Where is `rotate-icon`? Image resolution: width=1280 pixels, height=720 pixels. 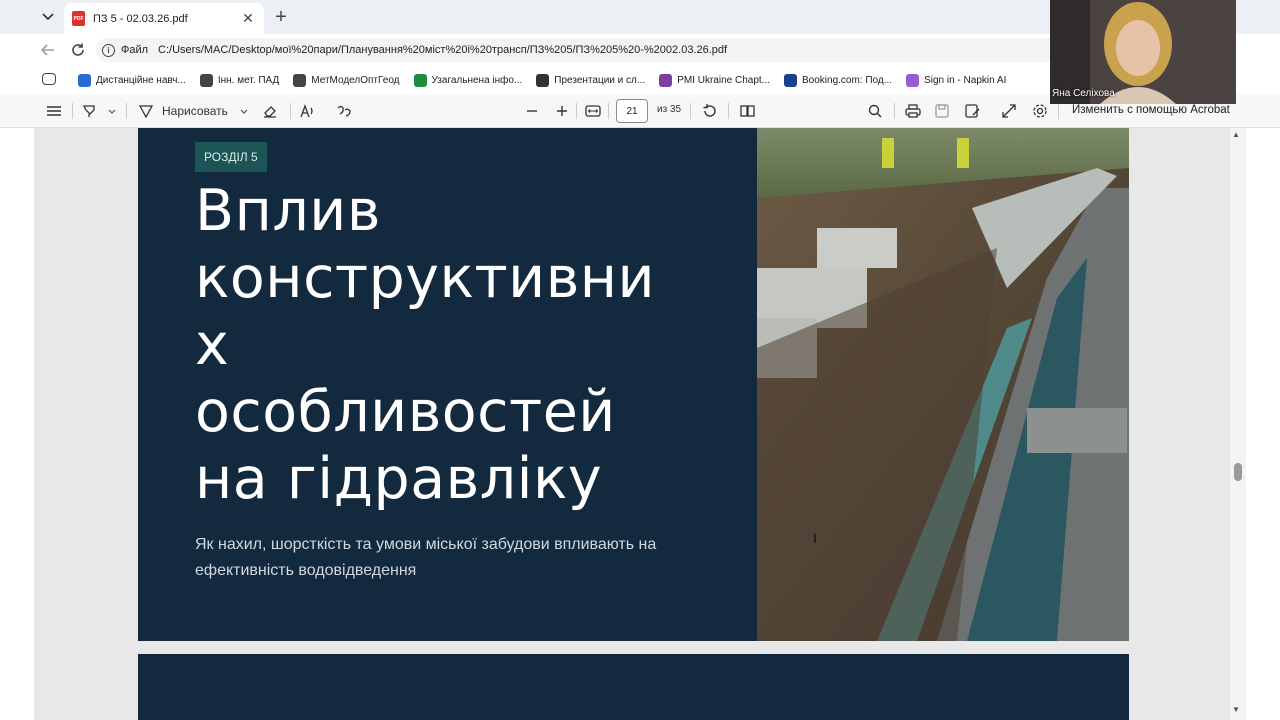
rotate-icon is located at coordinates (710, 111).